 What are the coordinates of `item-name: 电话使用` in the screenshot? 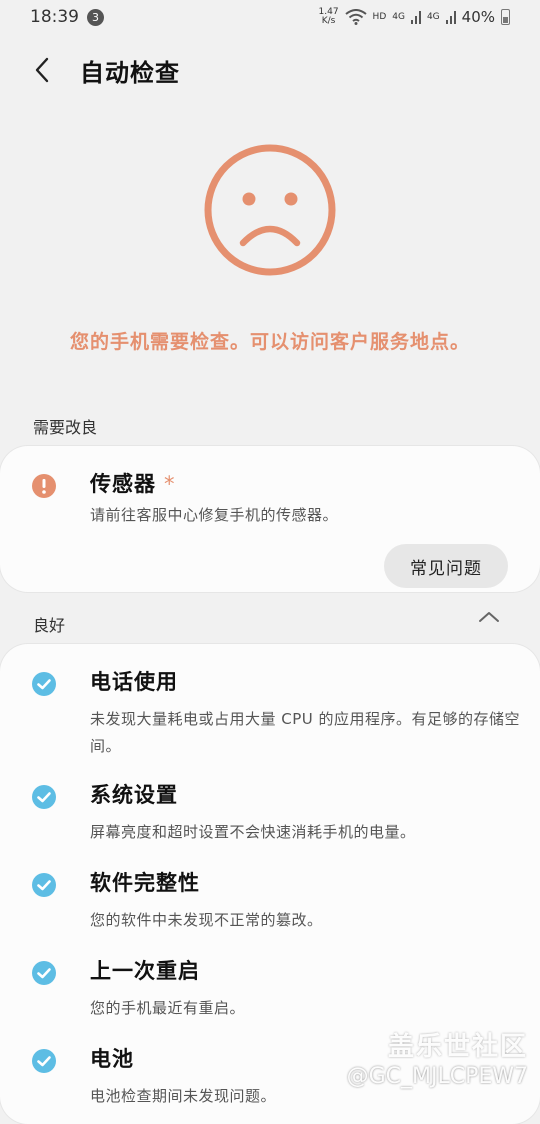 It's located at (134, 682).